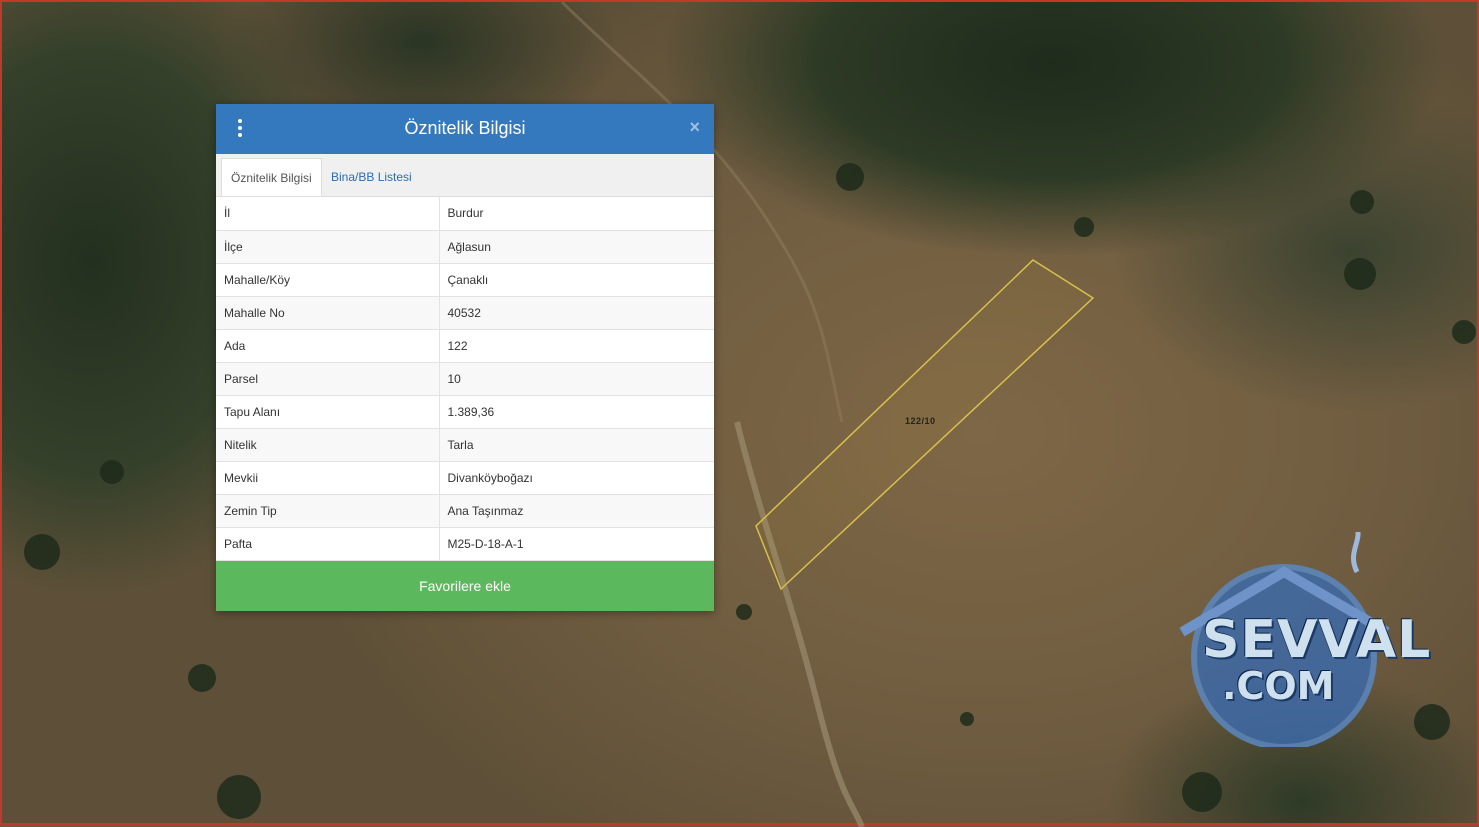 The width and height of the screenshot is (1479, 827). I want to click on panel-header: Öznitelik Bilgisi ×, so click(465, 129).